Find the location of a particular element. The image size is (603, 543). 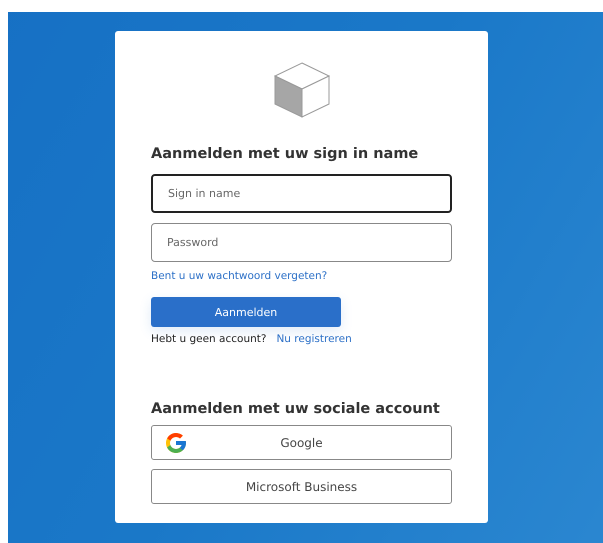

social-heading: Aanmelden met uw sociale account is located at coordinates (295, 409).